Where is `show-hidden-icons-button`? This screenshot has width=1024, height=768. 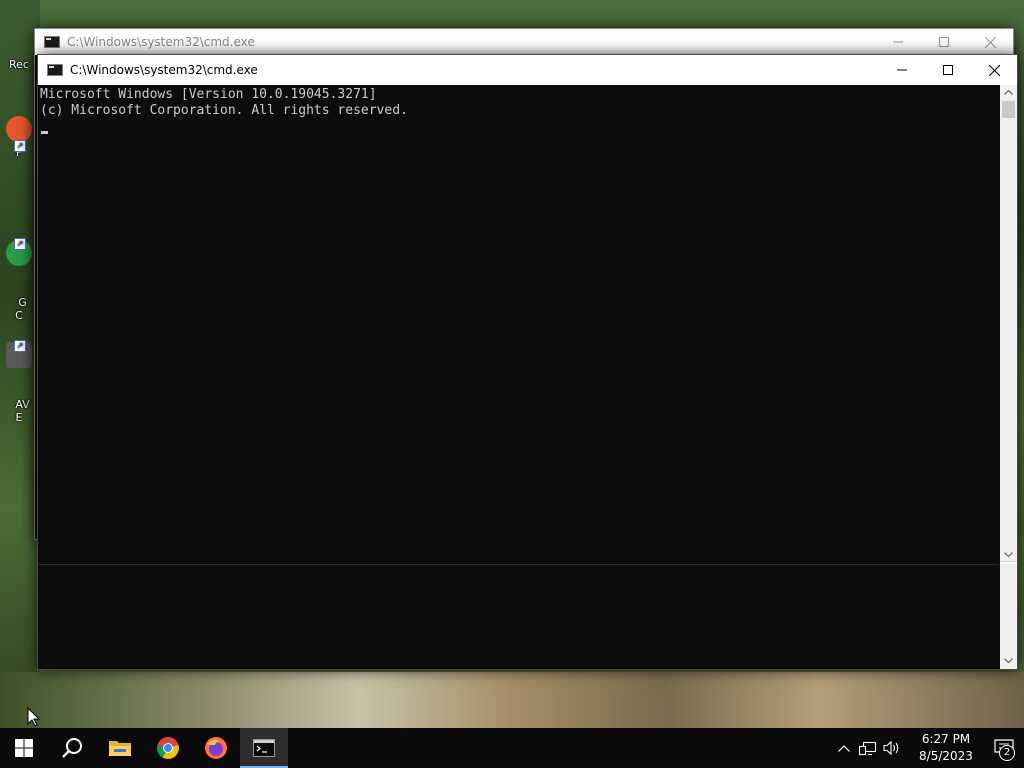 show-hidden-icons-button is located at coordinates (844, 748).